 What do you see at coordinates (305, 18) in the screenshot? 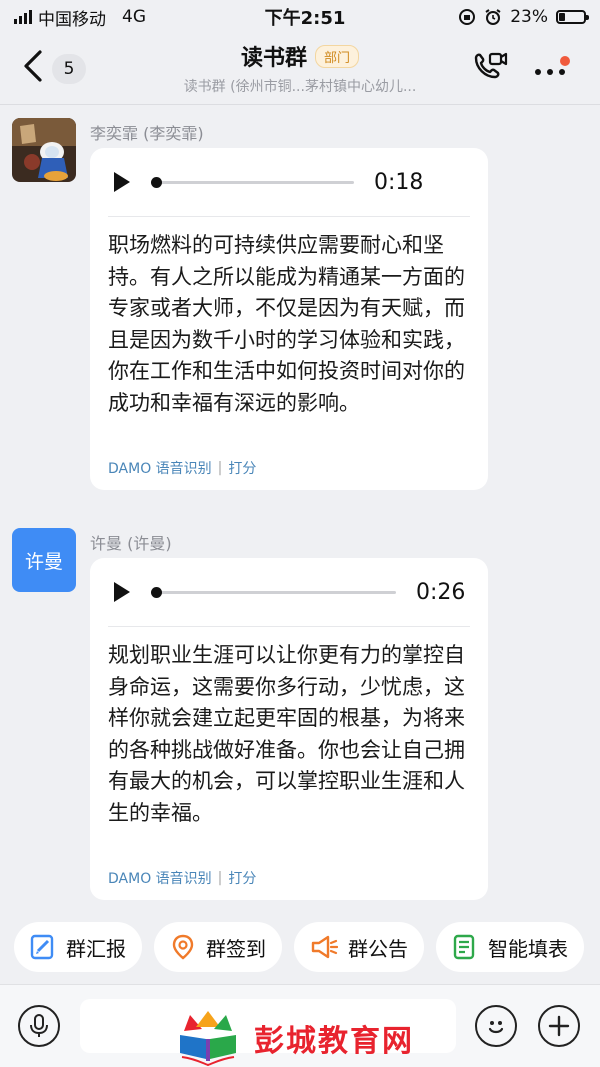
I see `clock: 下午2:51` at bounding box center [305, 18].